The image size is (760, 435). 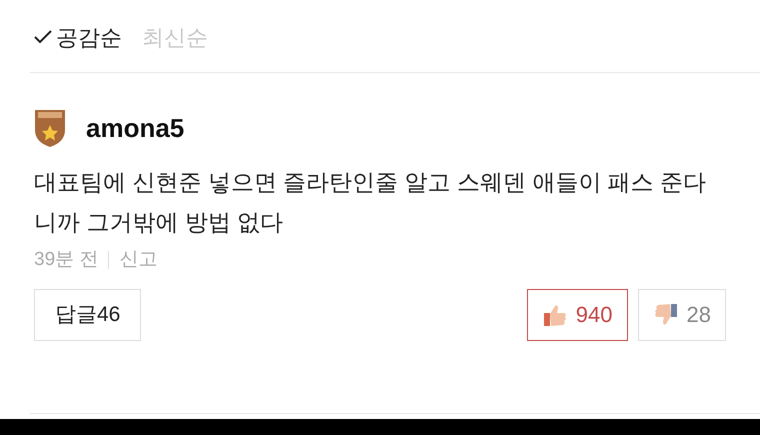 I want to click on like-button: 940, so click(x=577, y=314).